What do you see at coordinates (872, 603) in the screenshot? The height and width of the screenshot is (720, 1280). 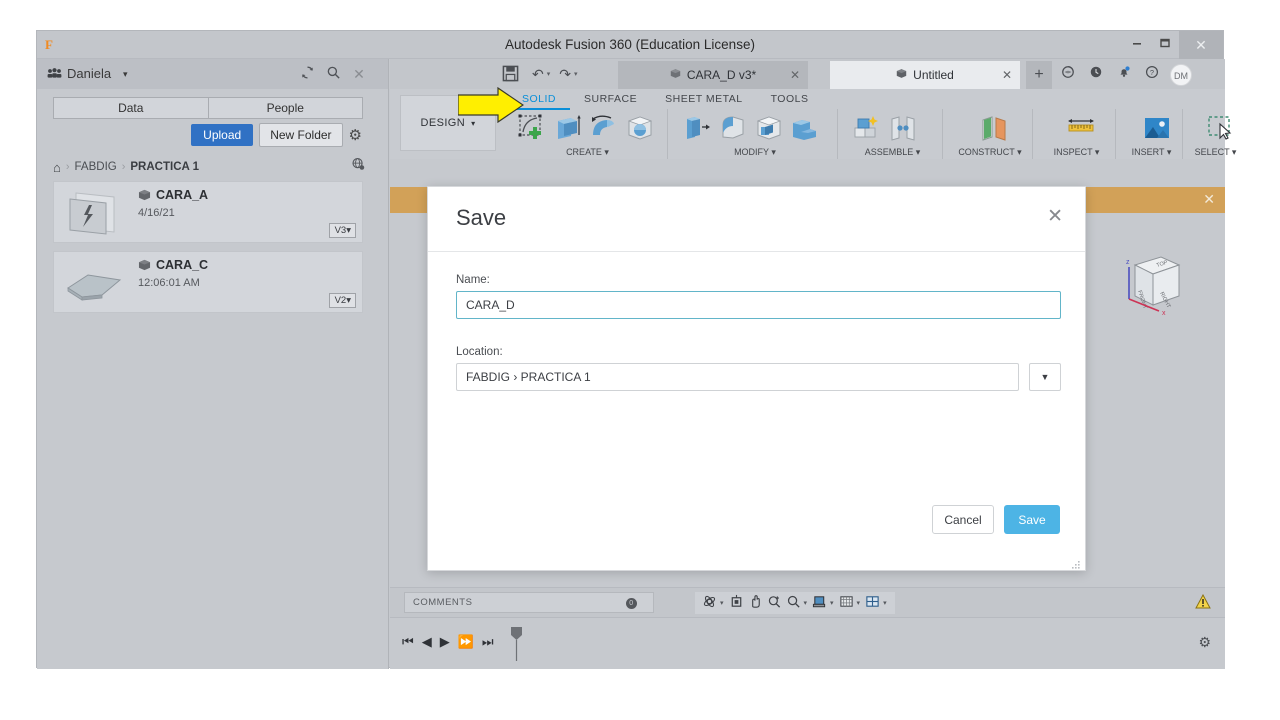 I see `viewports-icon` at bounding box center [872, 603].